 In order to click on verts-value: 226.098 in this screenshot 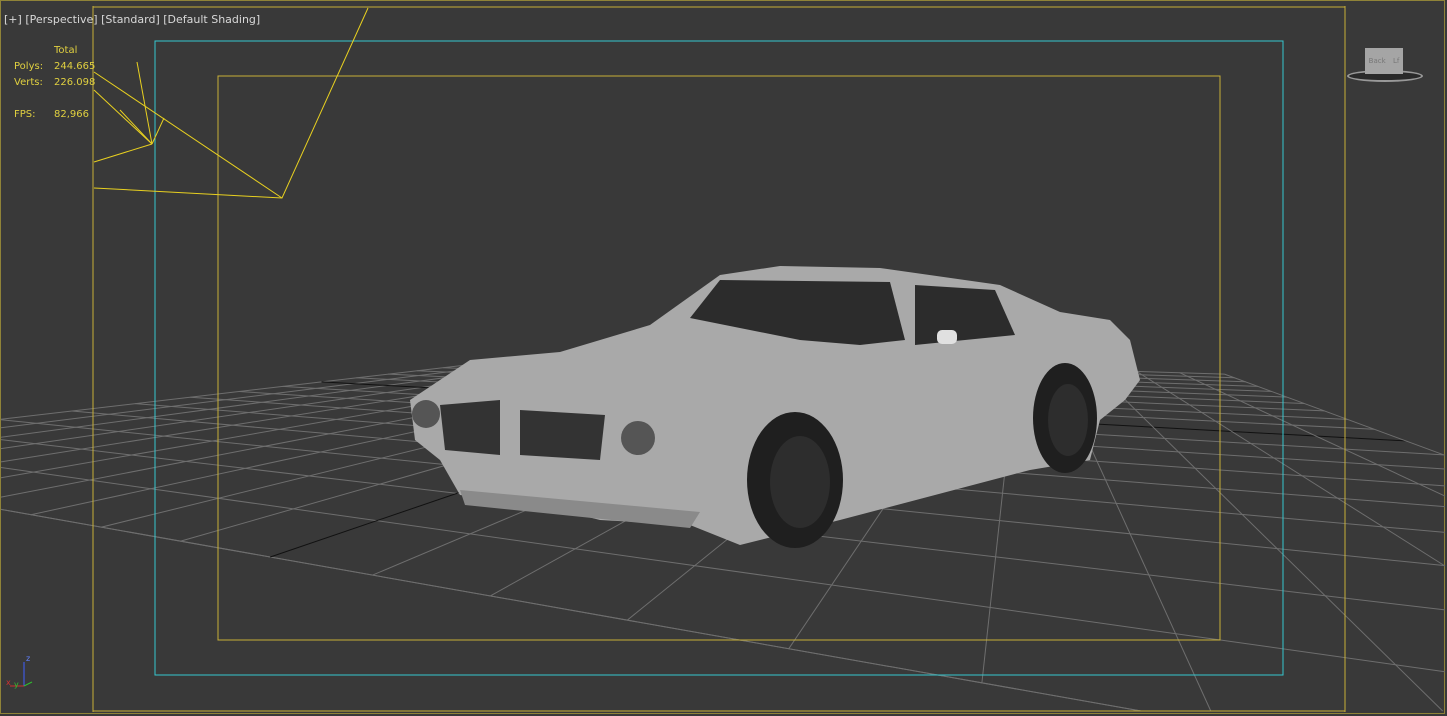, I will do `click(75, 82)`.